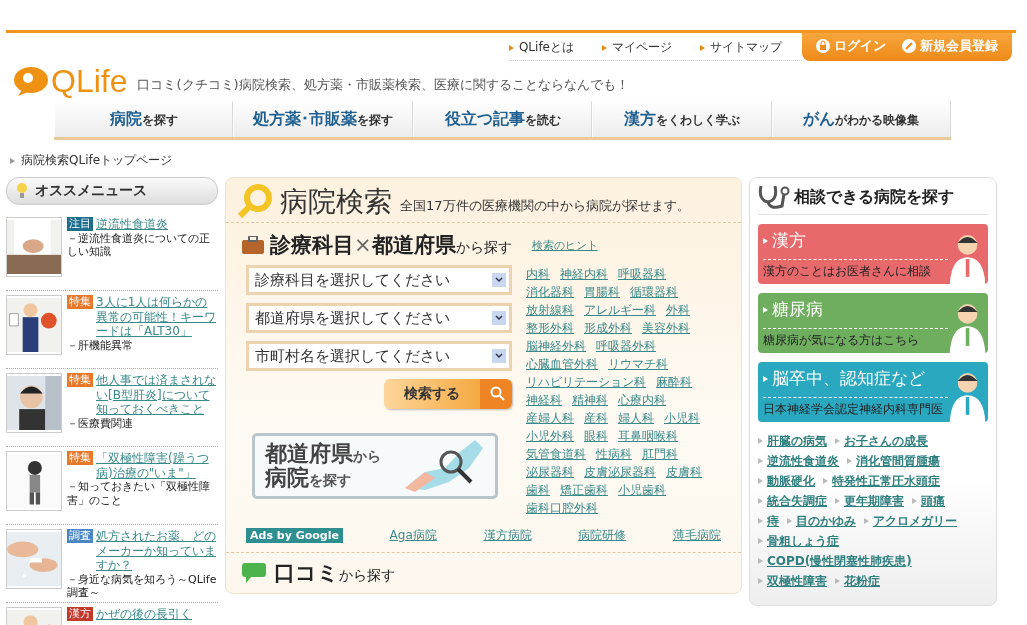  Describe the element at coordinates (642, 400) in the screenshot. I see `specialty-link: 心療内科` at that location.